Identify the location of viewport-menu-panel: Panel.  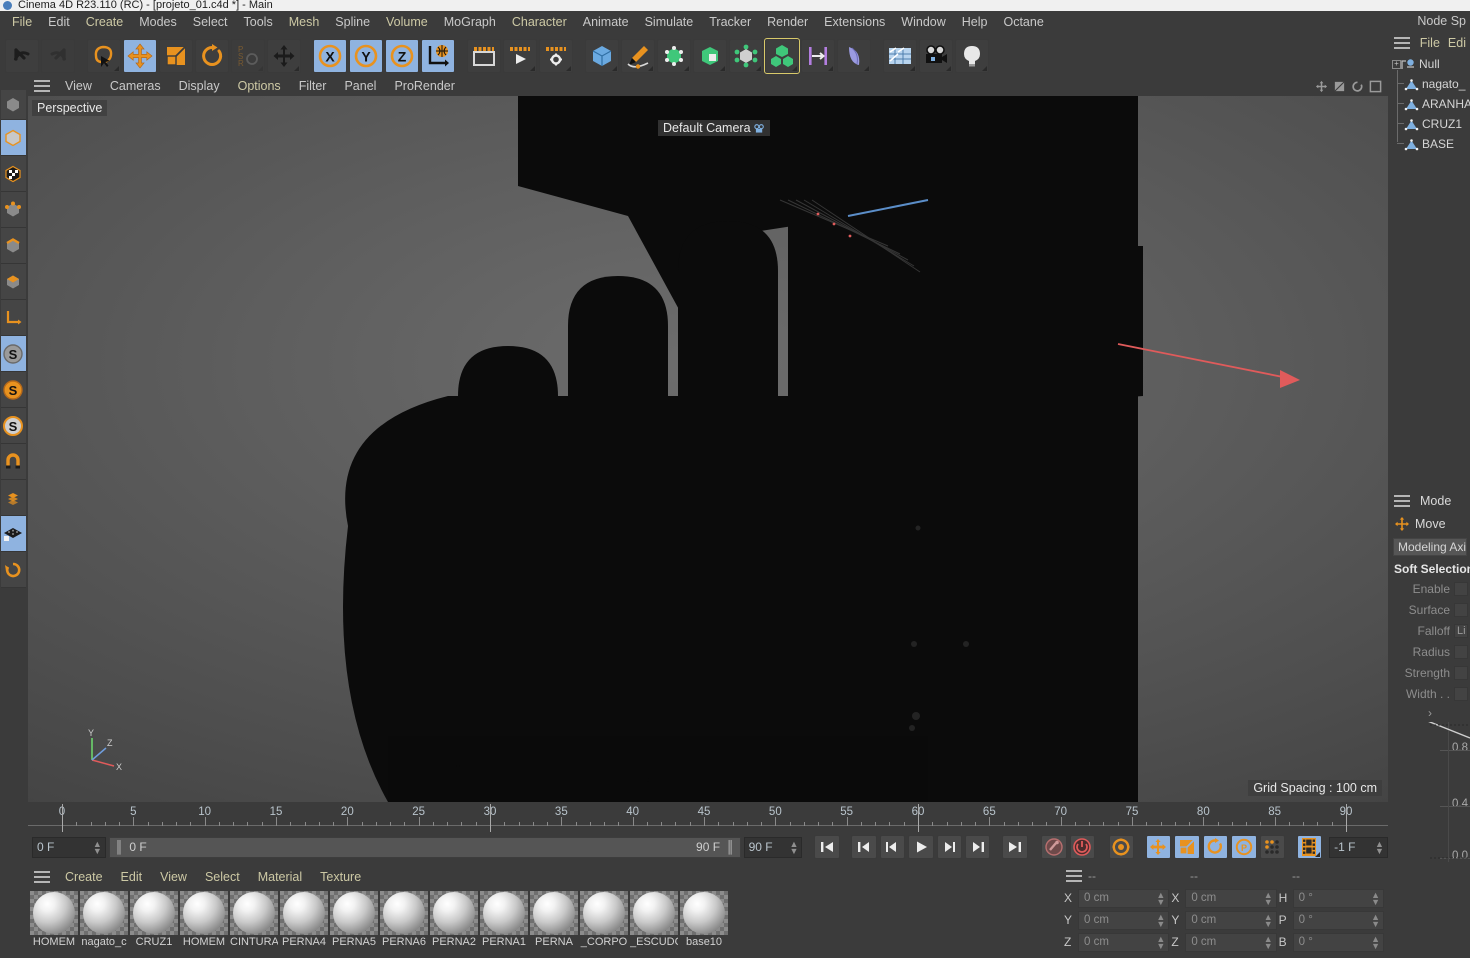
(360, 86).